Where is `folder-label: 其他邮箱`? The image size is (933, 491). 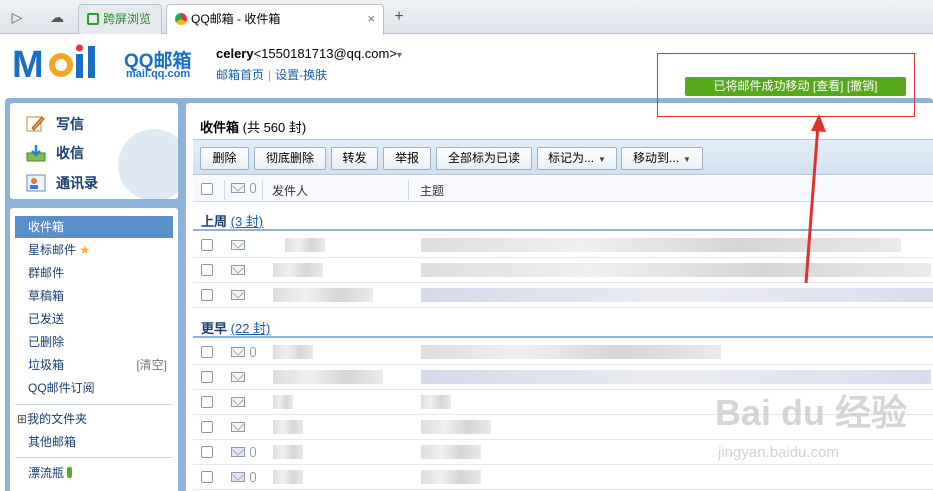 folder-label: 其他邮箱 is located at coordinates (52, 442).